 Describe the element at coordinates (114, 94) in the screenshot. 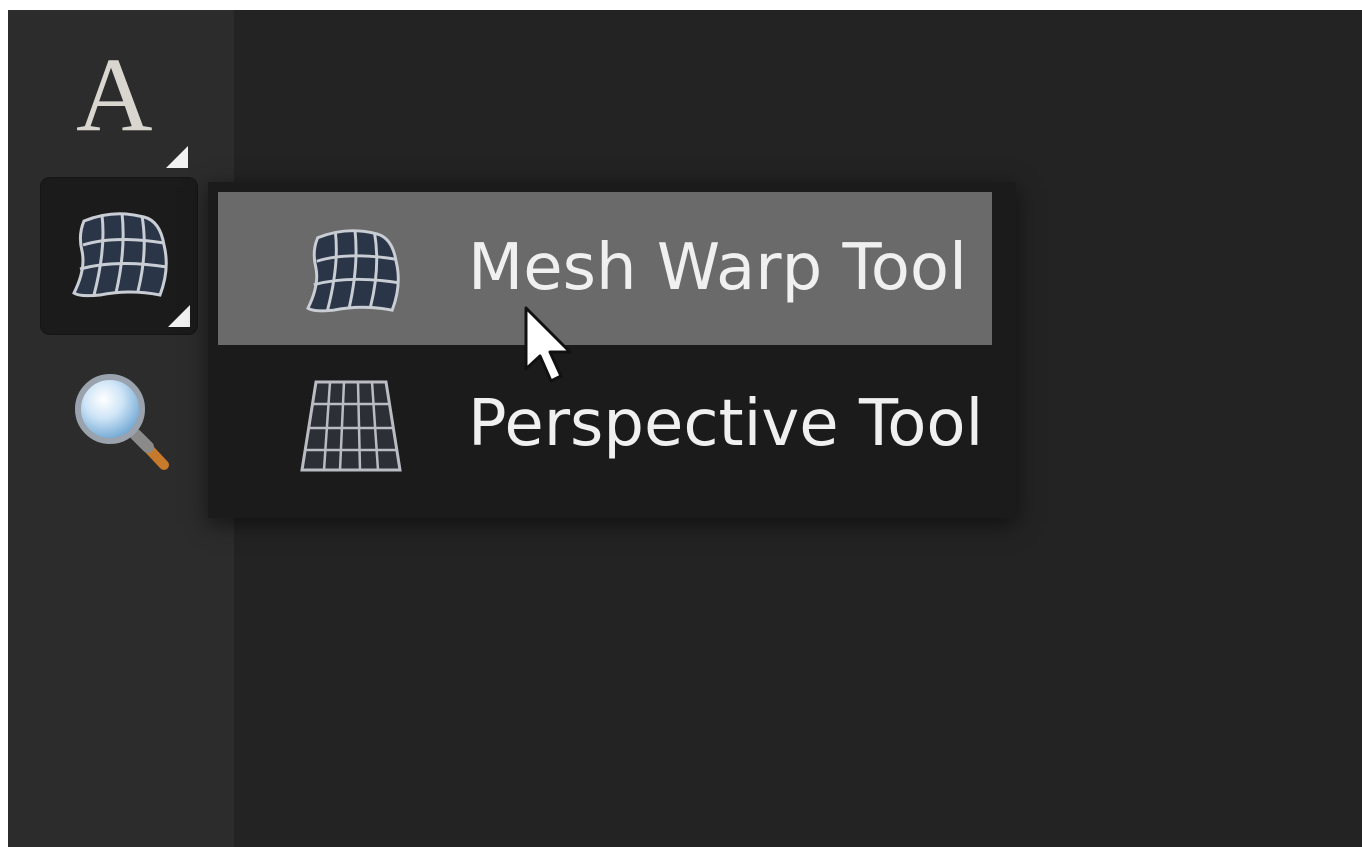

I see `text-tool-icon: A` at that location.